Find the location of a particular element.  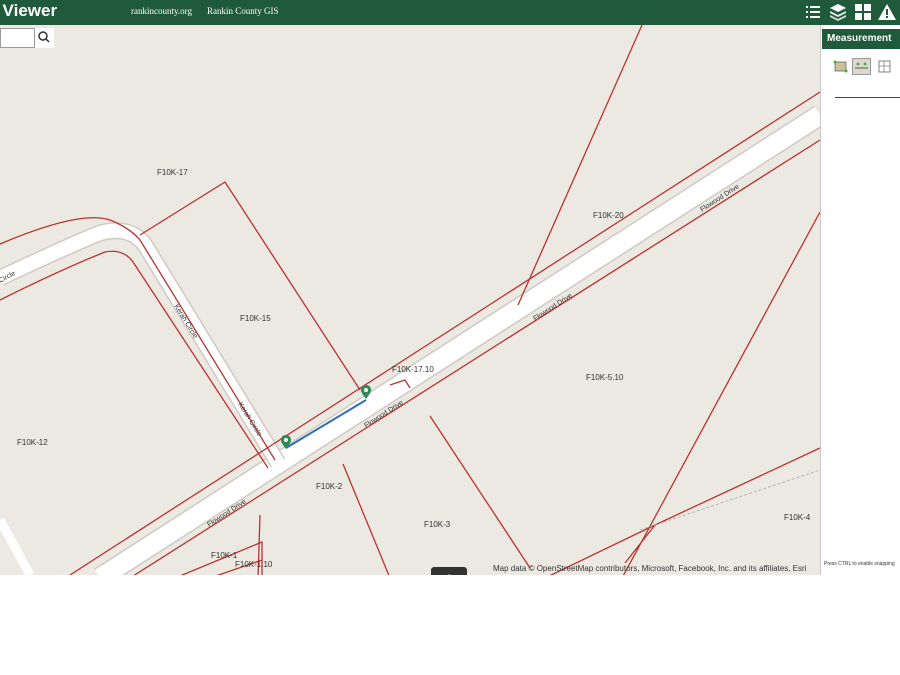

list-icon is located at coordinates (813, 12).